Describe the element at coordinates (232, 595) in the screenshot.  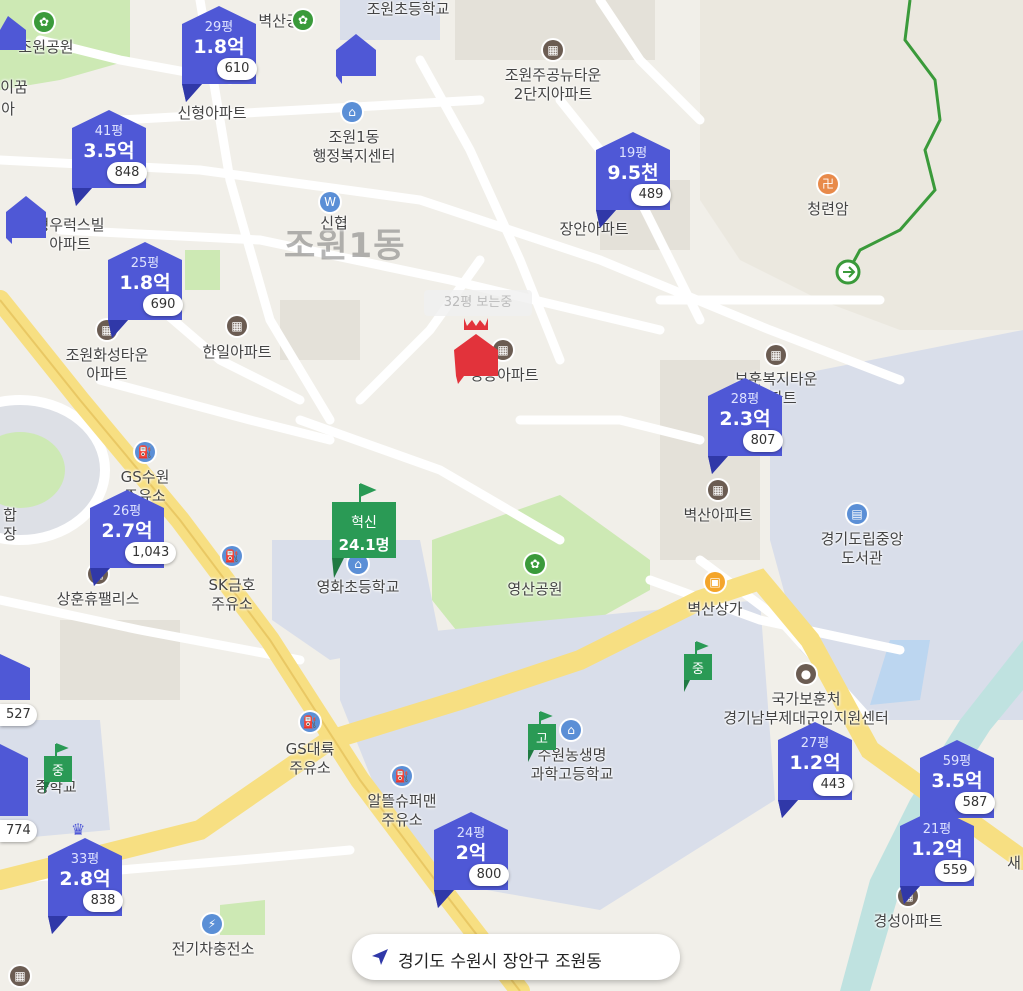
I see `label-sk-gas: SK금호 주유소` at that location.